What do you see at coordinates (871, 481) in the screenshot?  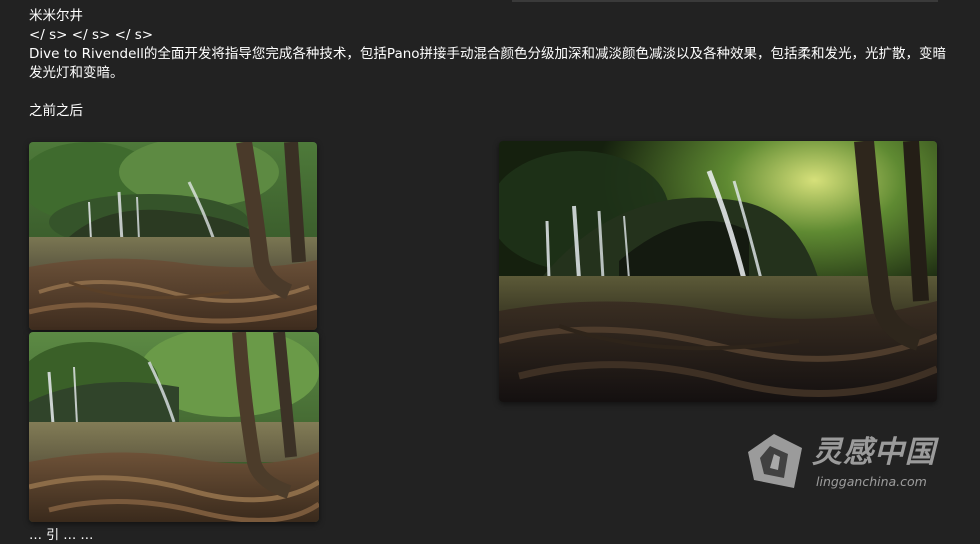 I see `watermark-url: lingganchina.com` at bounding box center [871, 481].